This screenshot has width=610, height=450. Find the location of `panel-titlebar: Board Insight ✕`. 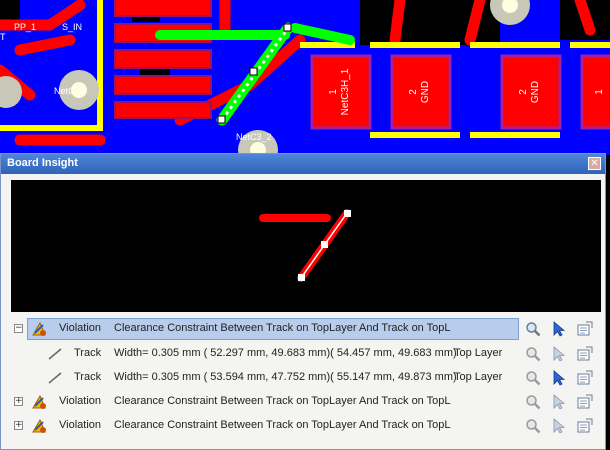

panel-titlebar: Board Insight ✕ is located at coordinates (303, 164).